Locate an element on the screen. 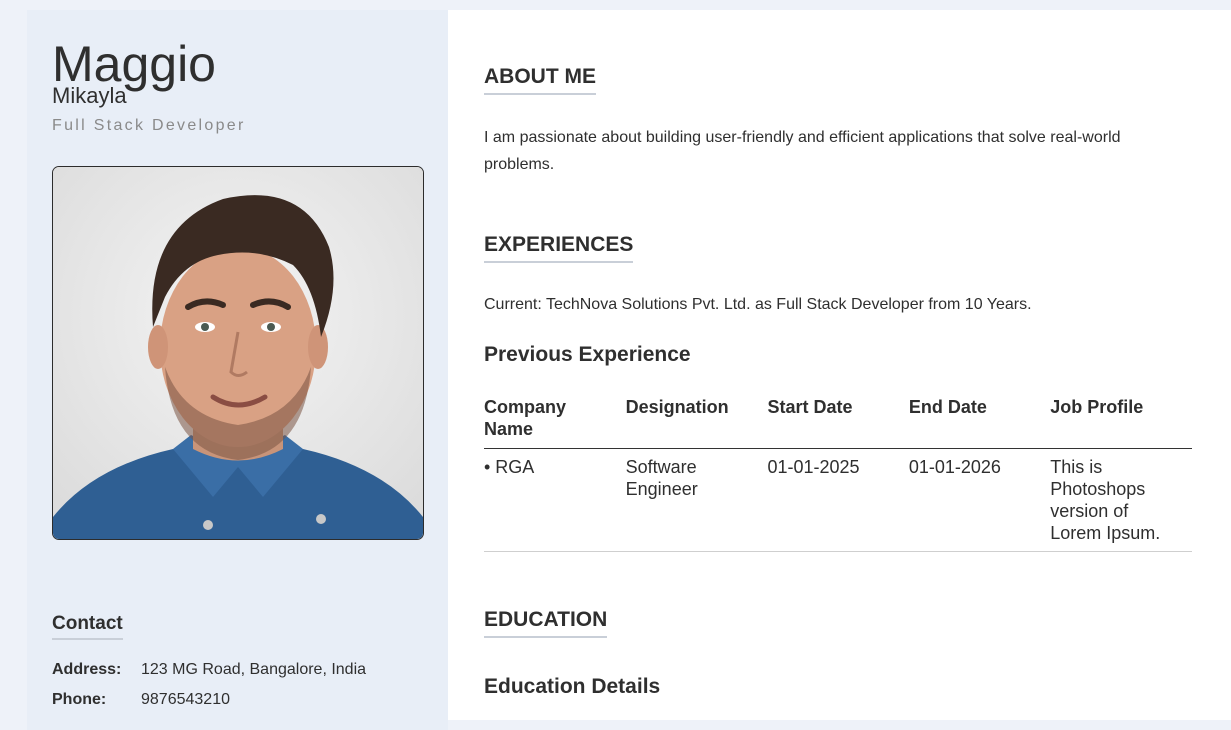  experiences-heading: EXPERIENCES is located at coordinates (559, 248).